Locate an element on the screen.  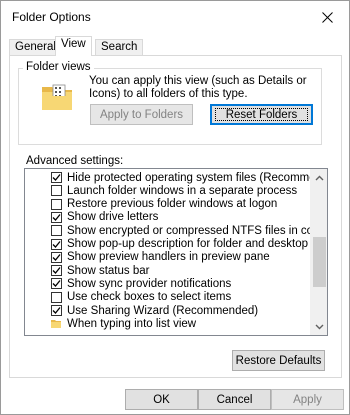
scroll-down-icon is located at coordinates (319, 326).